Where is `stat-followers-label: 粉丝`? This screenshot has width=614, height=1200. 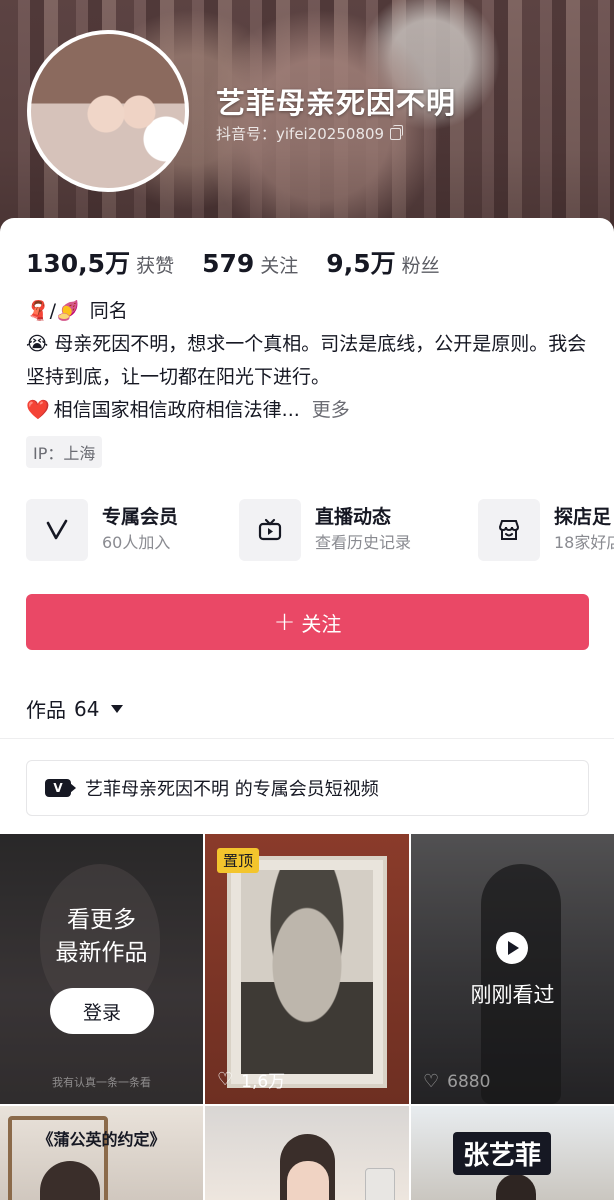 stat-followers-label: 粉丝 is located at coordinates (420, 266).